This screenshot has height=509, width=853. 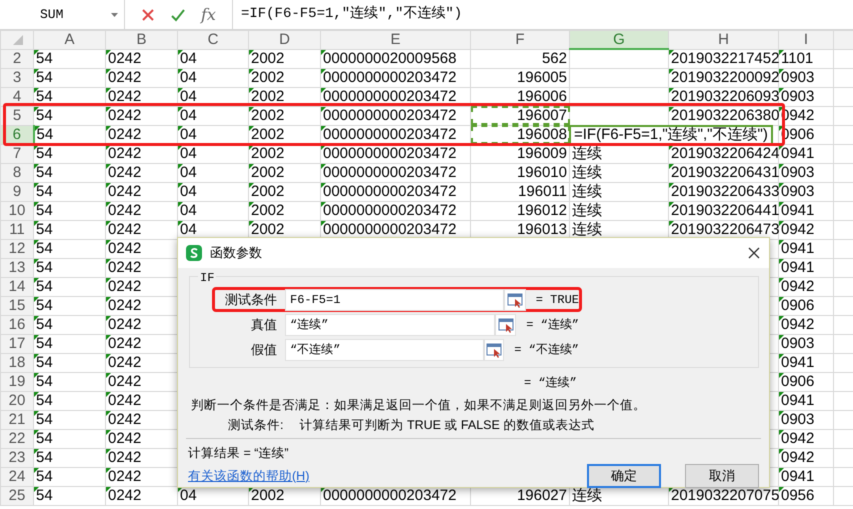 What do you see at coordinates (619, 39) in the screenshot?
I see `column-header: G` at bounding box center [619, 39].